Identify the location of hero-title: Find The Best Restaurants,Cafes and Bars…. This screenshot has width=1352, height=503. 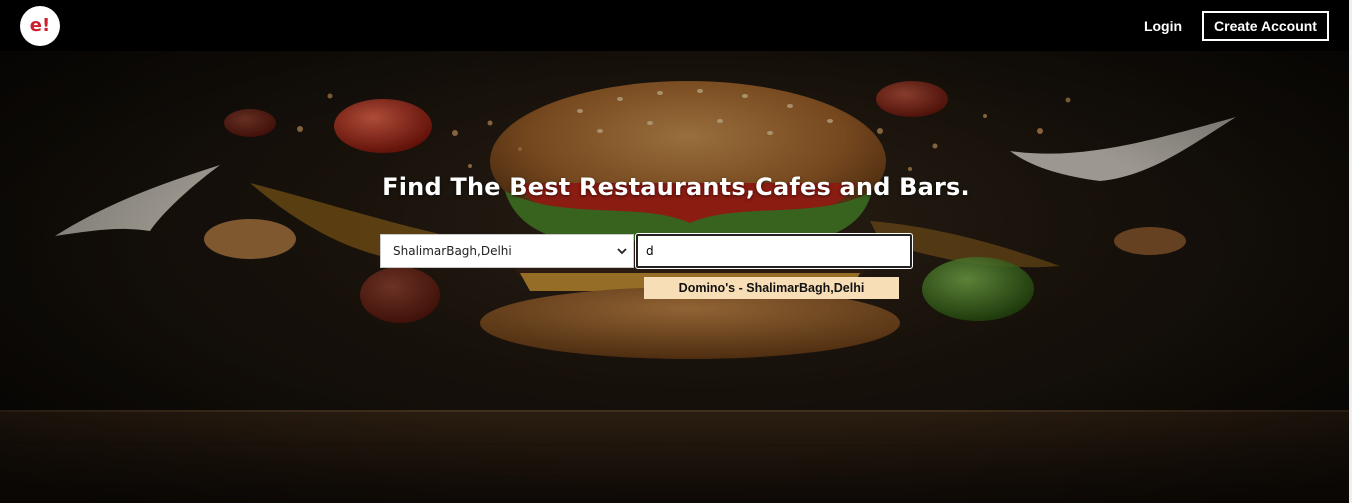
(676, 187).